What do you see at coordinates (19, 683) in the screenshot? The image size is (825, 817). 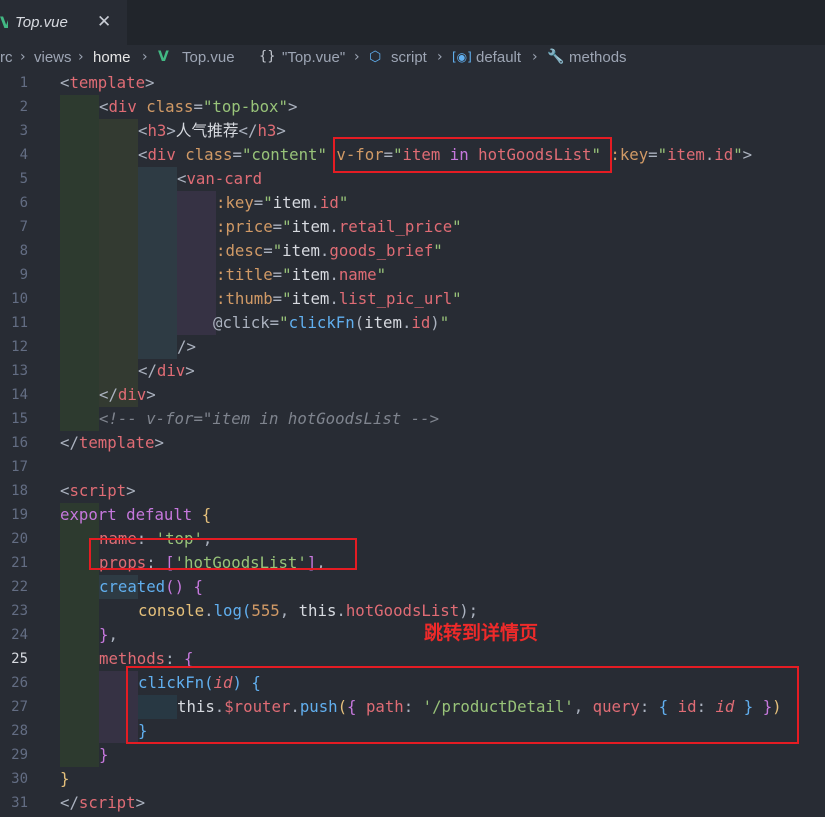 I see `line-number: 26` at bounding box center [19, 683].